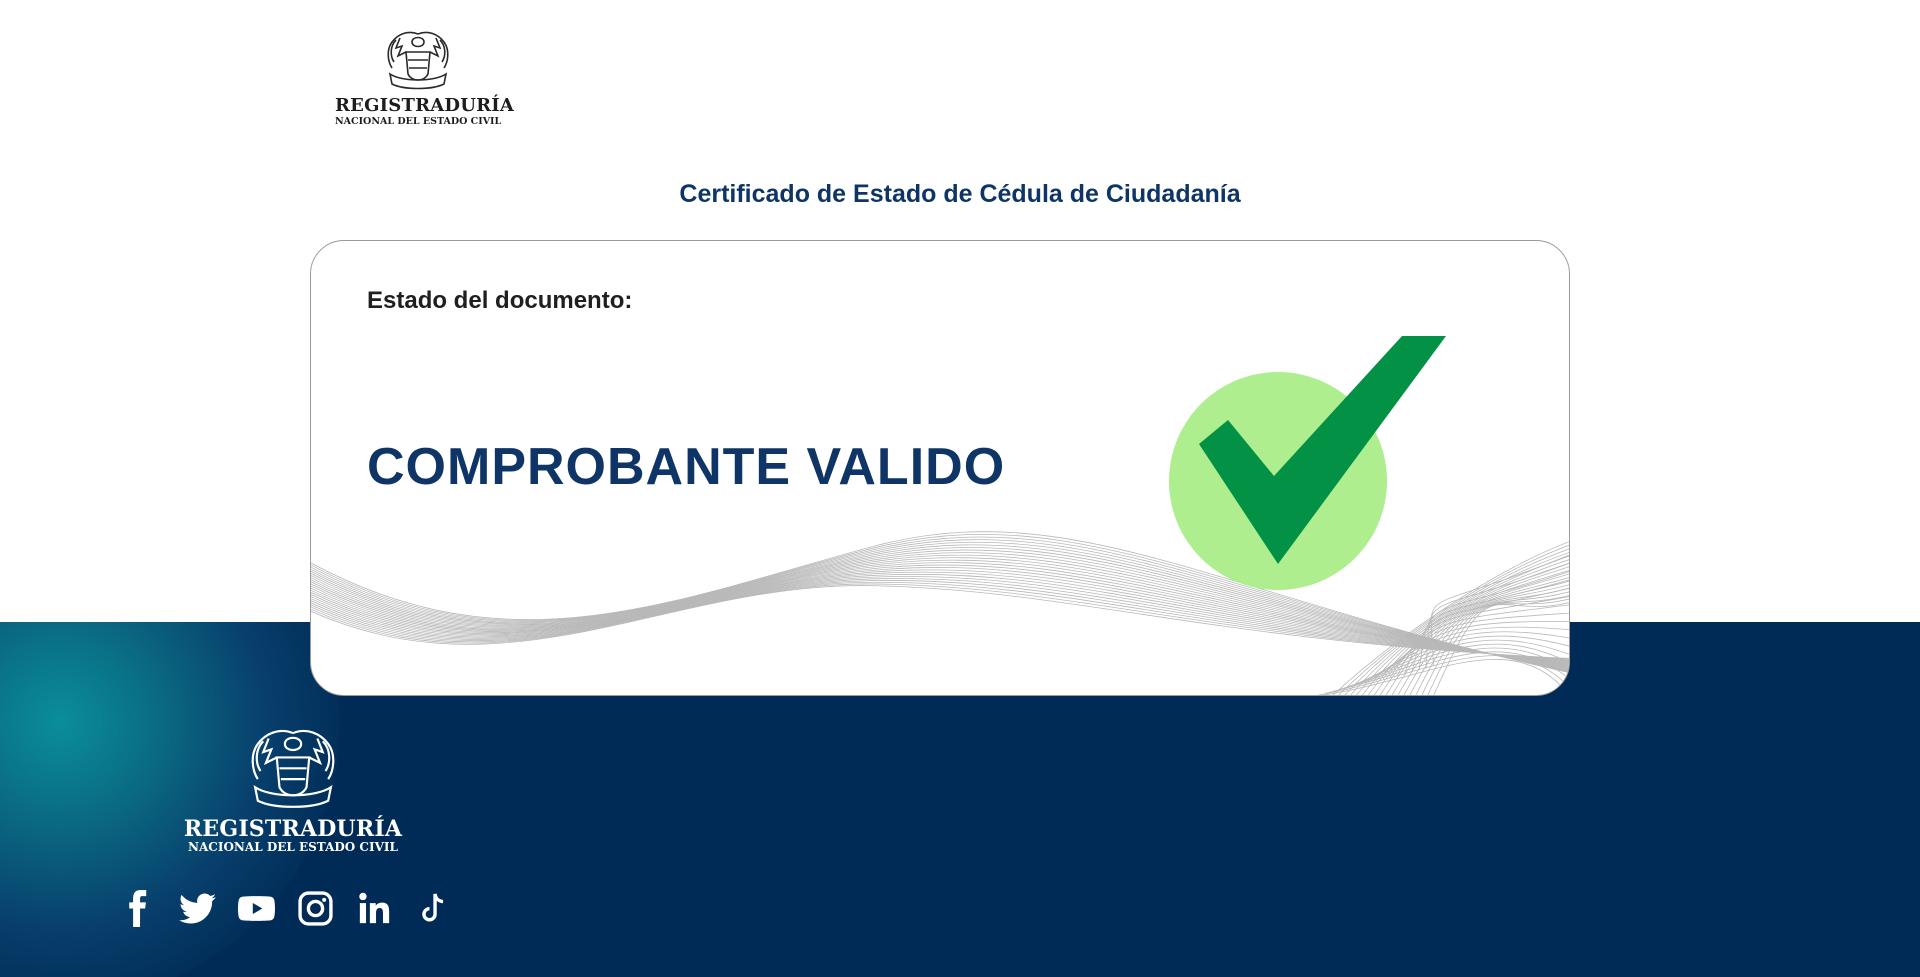 This screenshot has width=1920, height=977. What do you see at coordinates (433, 908) in the screenshot?
I see `tiktok-icon` at bounding box center [433, 908].